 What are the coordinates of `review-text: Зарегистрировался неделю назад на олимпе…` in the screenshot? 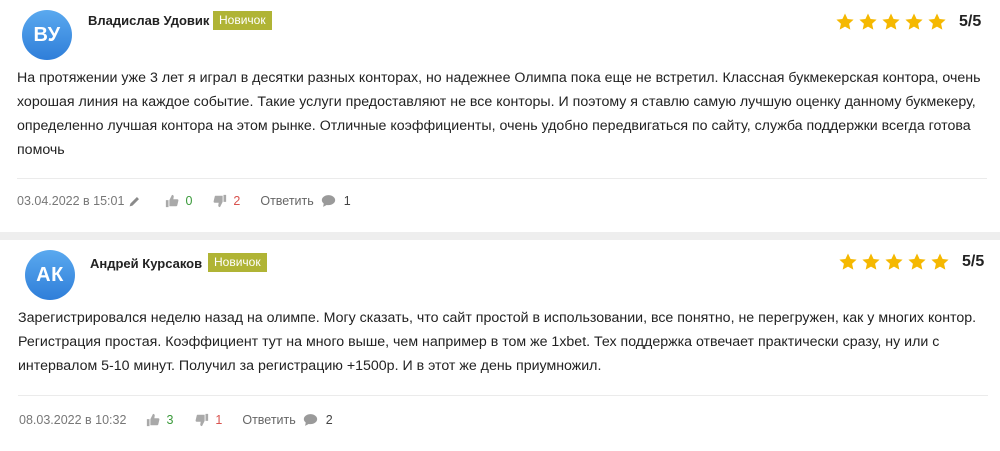 It's located at (497, 342).